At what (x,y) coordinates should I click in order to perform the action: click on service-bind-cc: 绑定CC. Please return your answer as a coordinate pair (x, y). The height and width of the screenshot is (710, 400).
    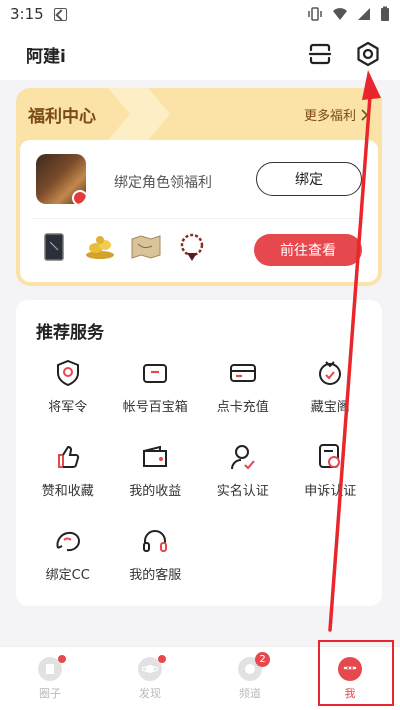
    Looking at the image, I should click on (68, 557).